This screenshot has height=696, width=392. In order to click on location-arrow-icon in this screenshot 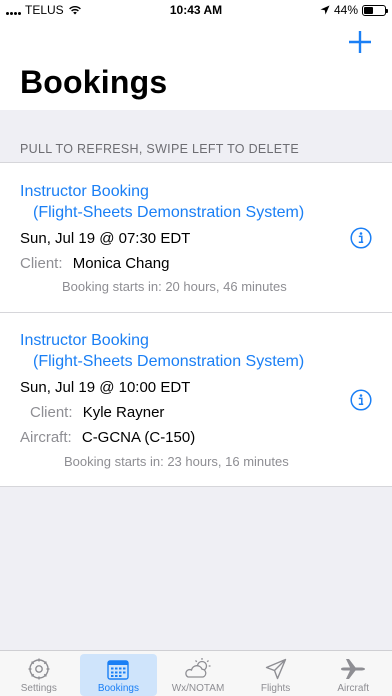, I will do `click(325, 10)`.